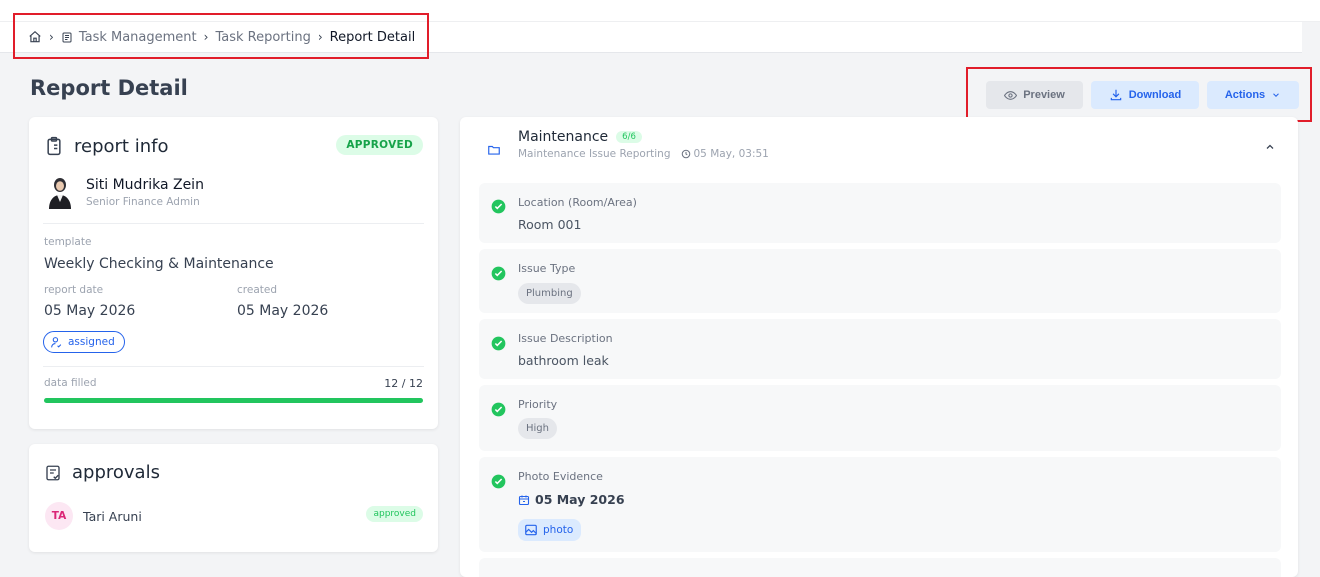 The image size is (1320, 577). What do you see at coordinates (283, 311) in the screenshot?
I see `created-value: 05 May 2026` at bounding box center [283, 311].